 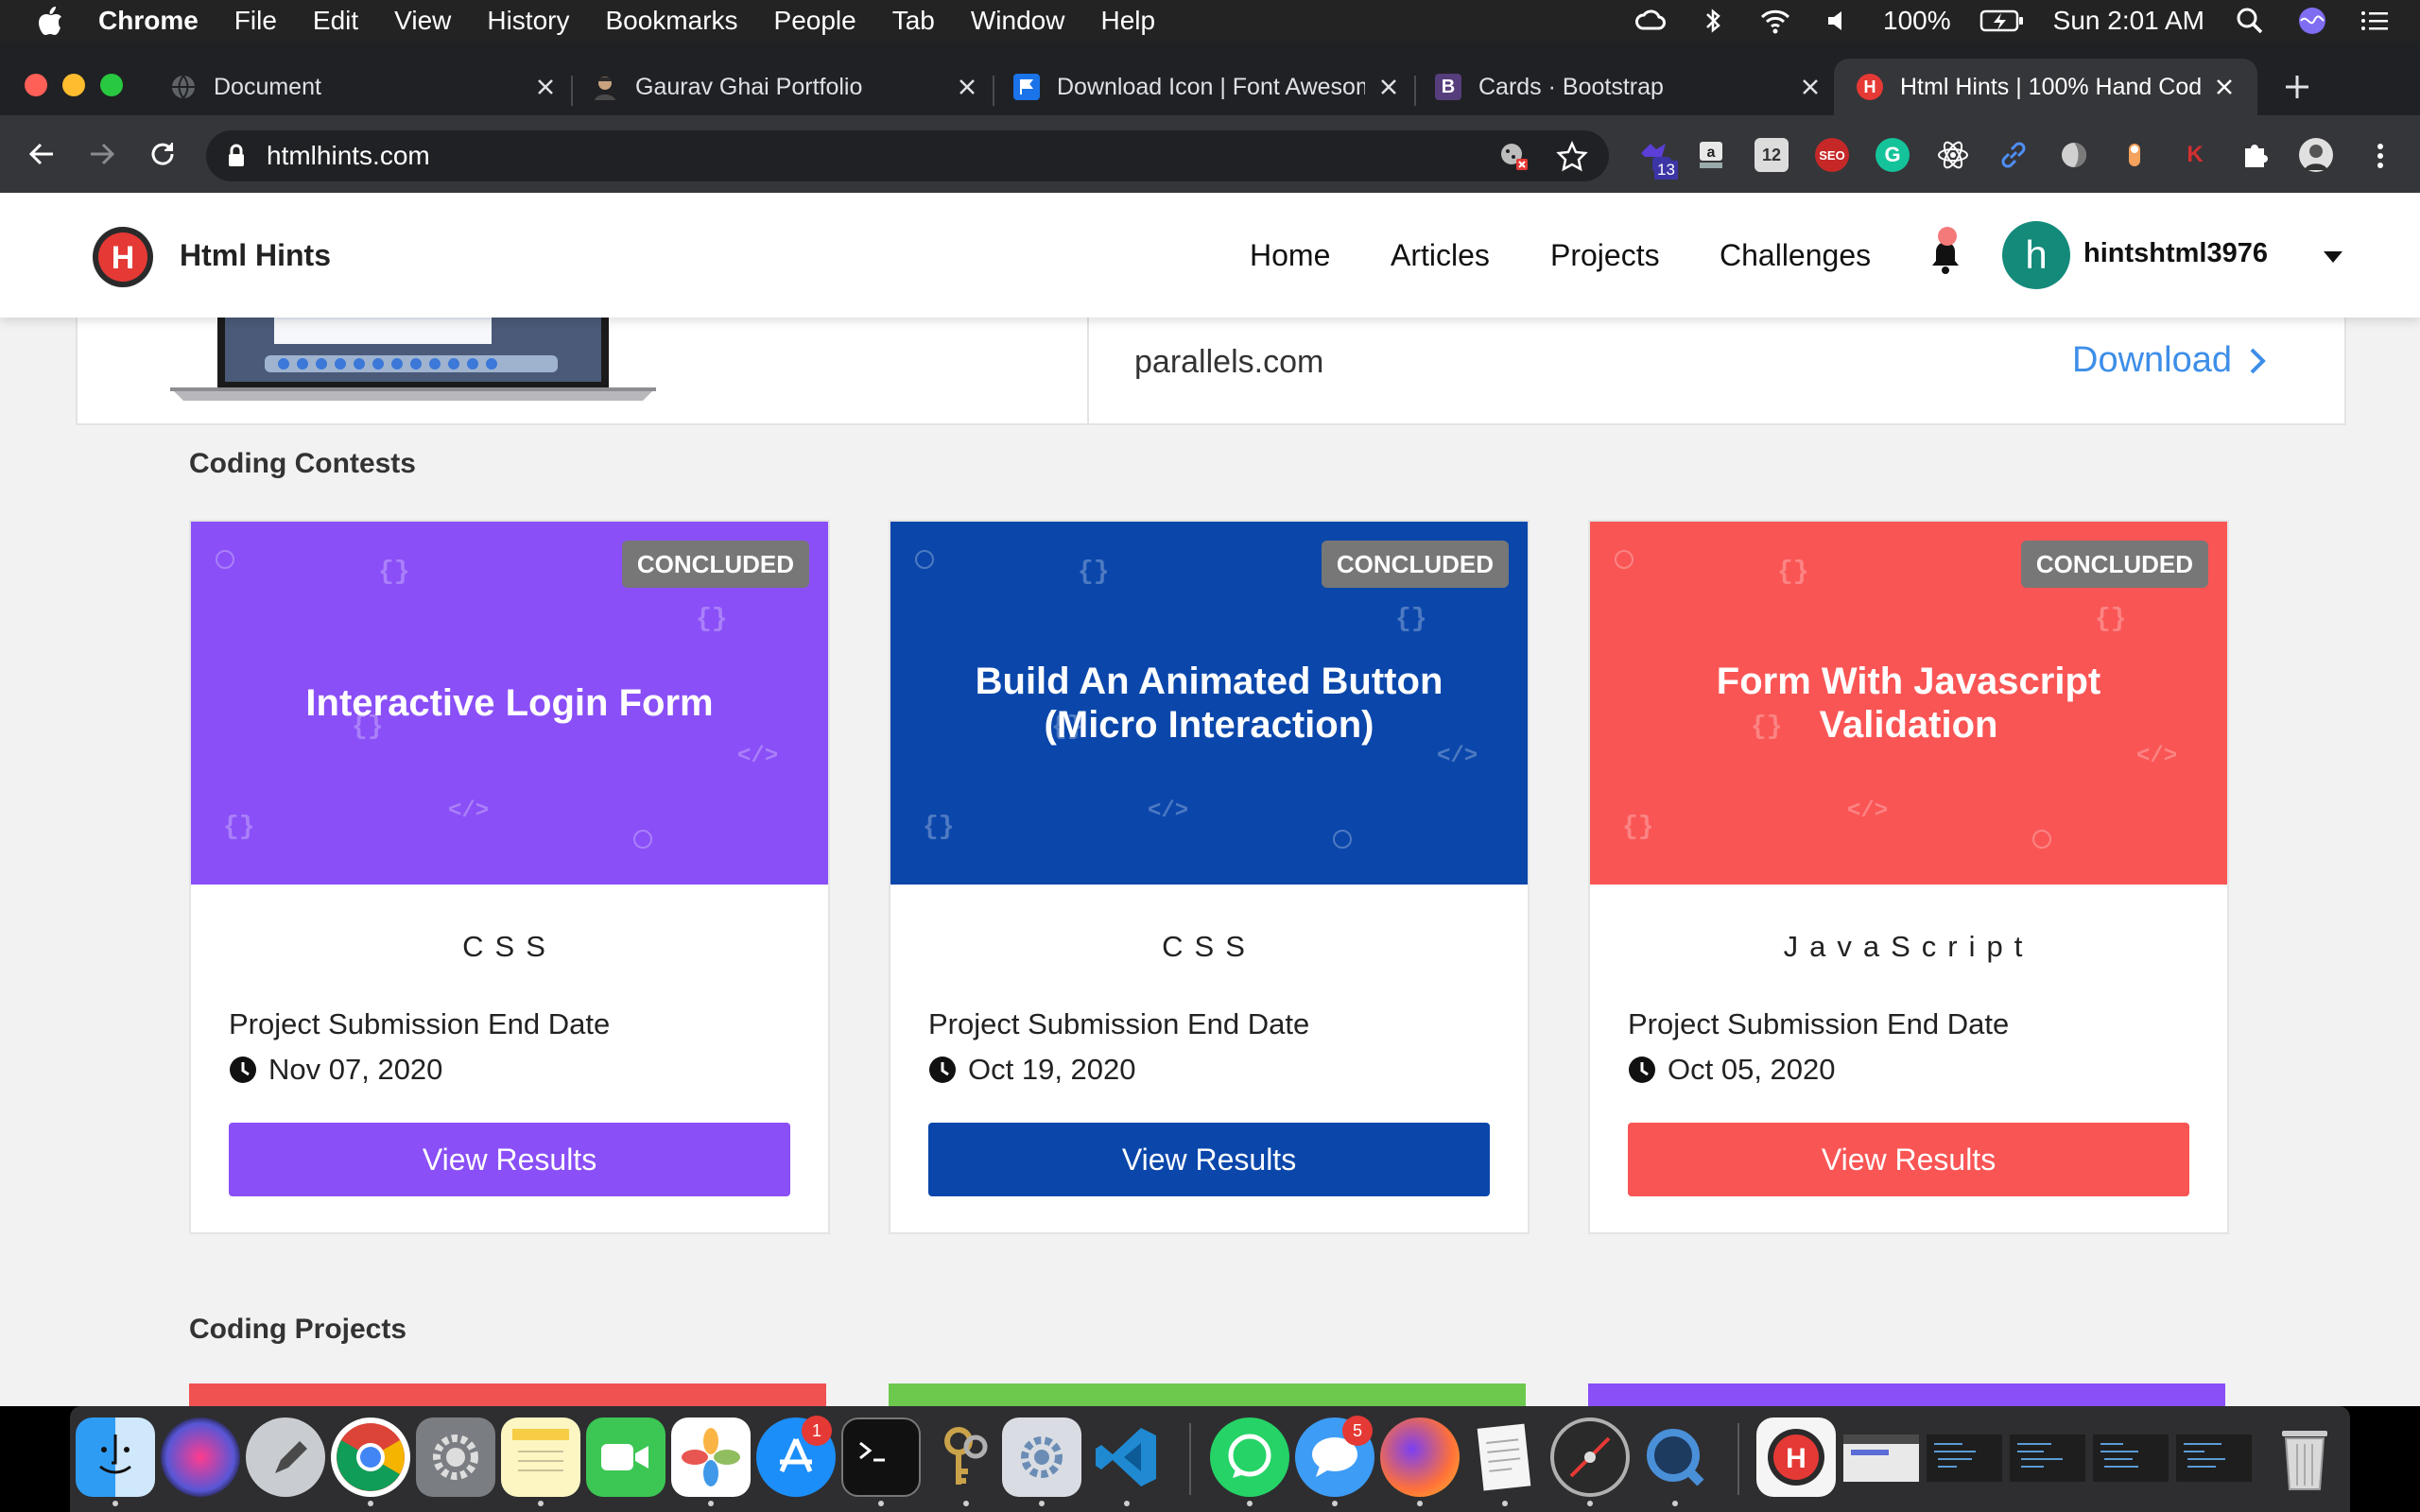 I want to click on react-devtools-icon, so click(x=1953, y=155).